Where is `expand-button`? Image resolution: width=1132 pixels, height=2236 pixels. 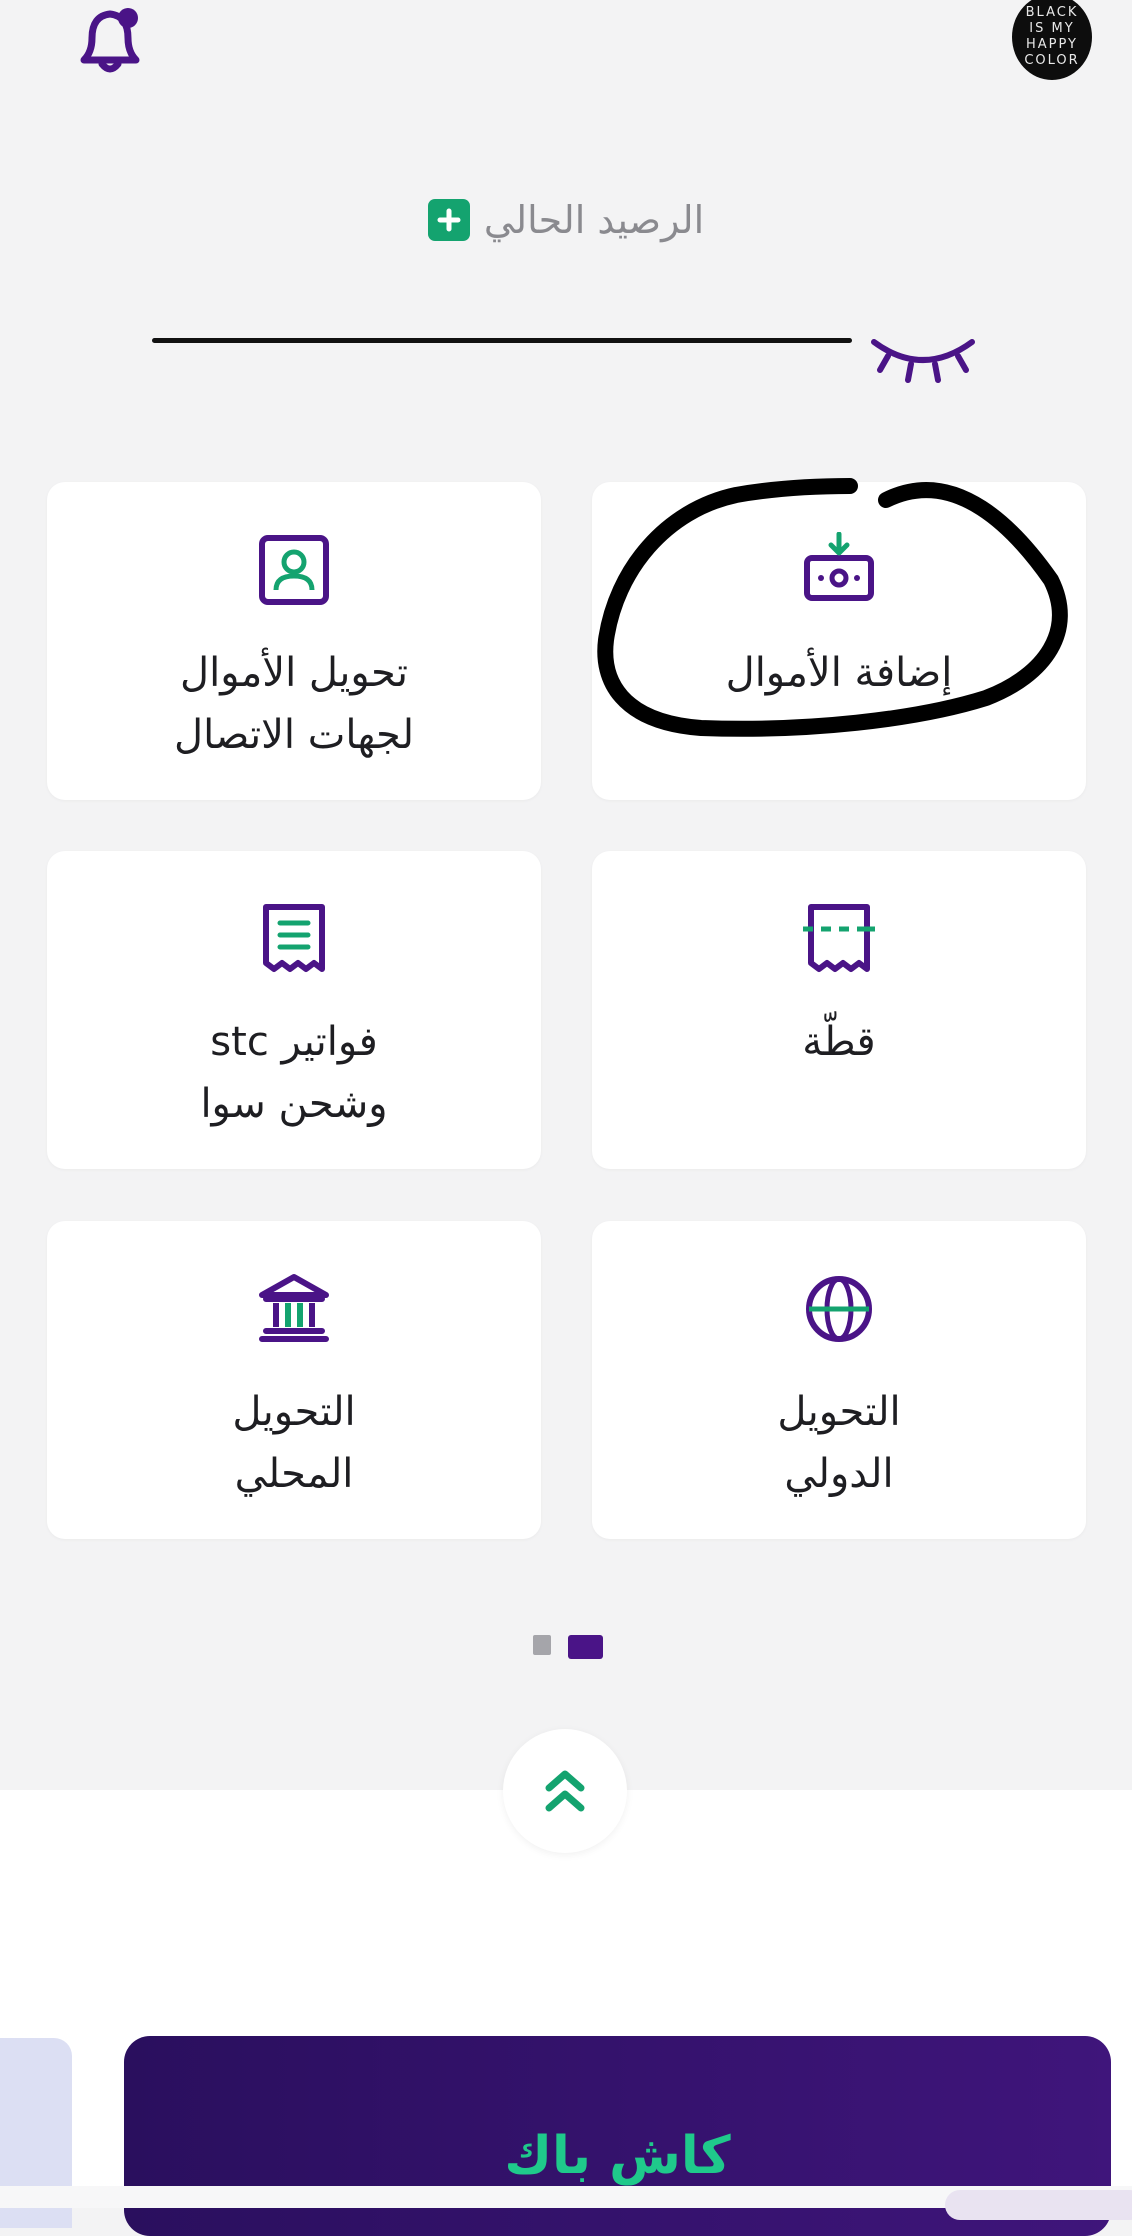 expand-button is located at coordinates (565, 1791).